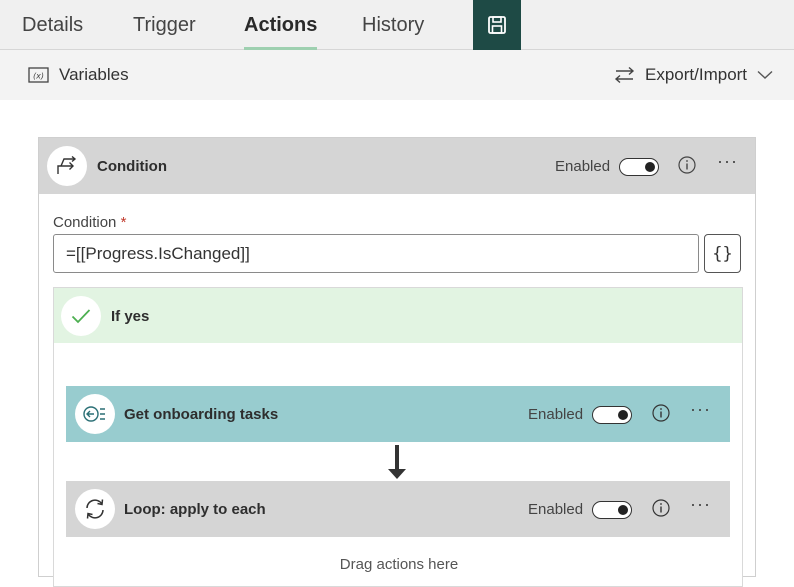 The height and width of the screenshot is (587, 794). I want to click on swap-arrows-icon, so click(624, 75).